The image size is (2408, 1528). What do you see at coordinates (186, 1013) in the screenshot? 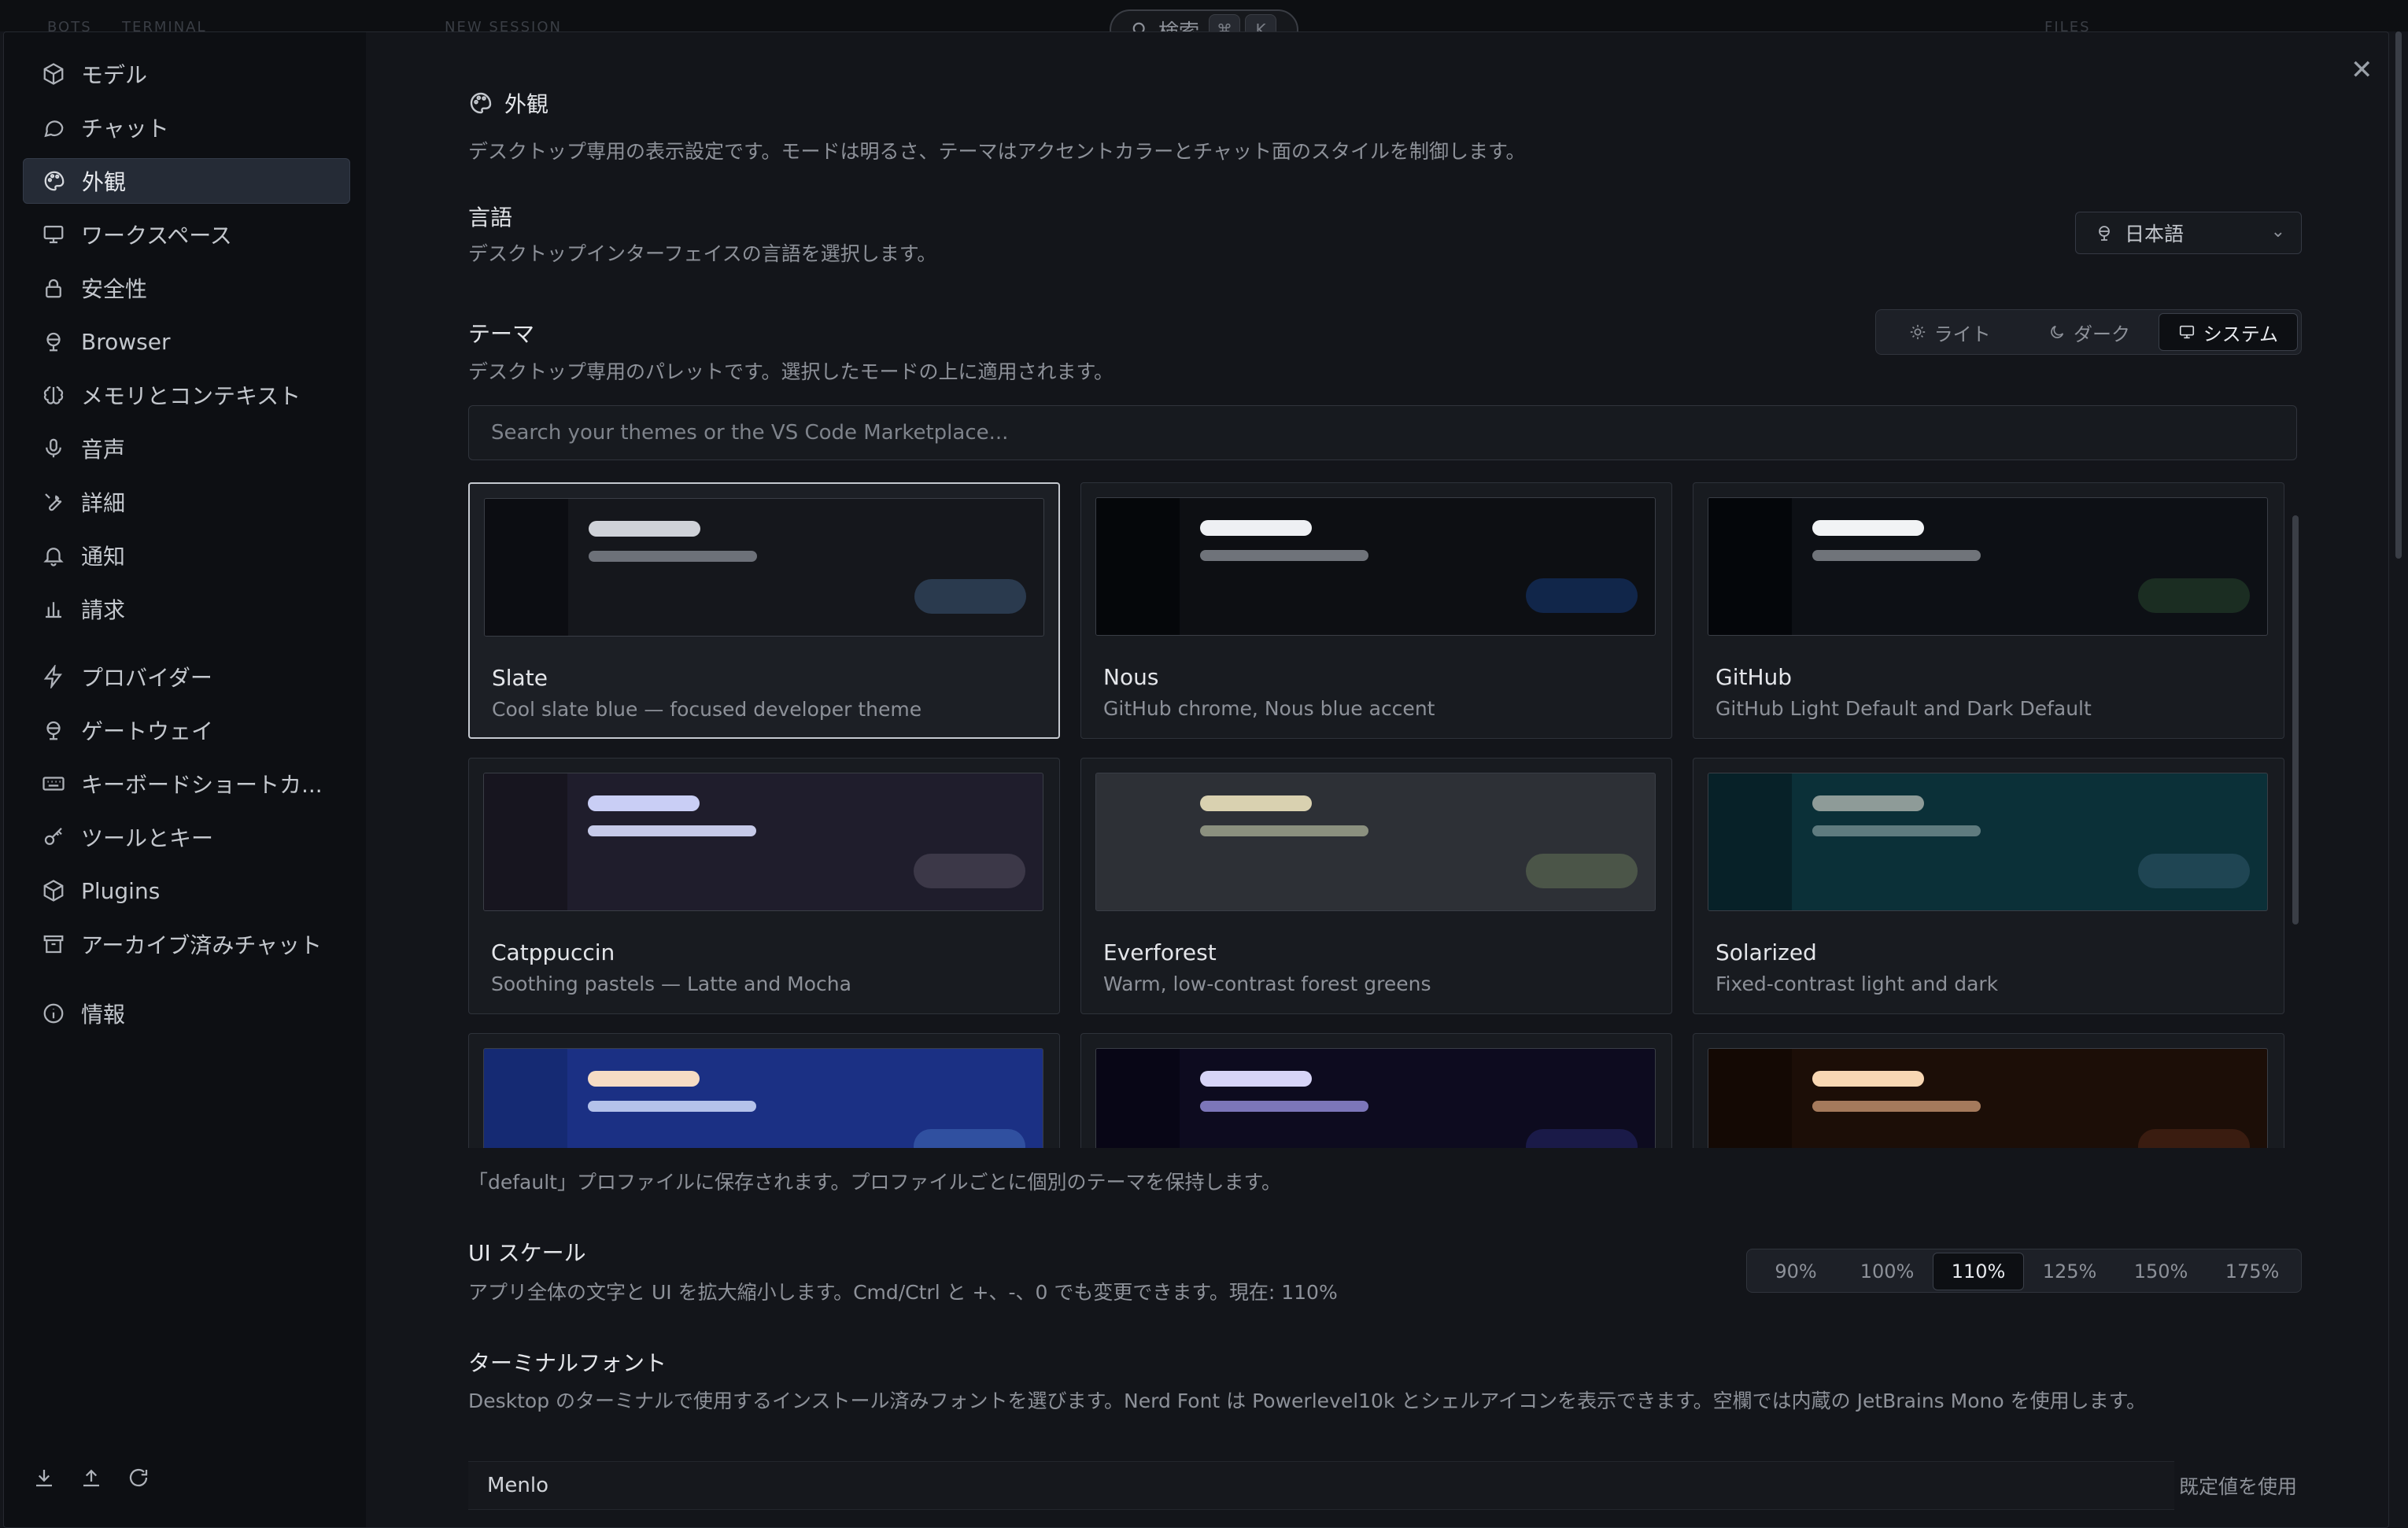
I see `sidebar-item-about: 情報` at bounding box center [186, 1013].